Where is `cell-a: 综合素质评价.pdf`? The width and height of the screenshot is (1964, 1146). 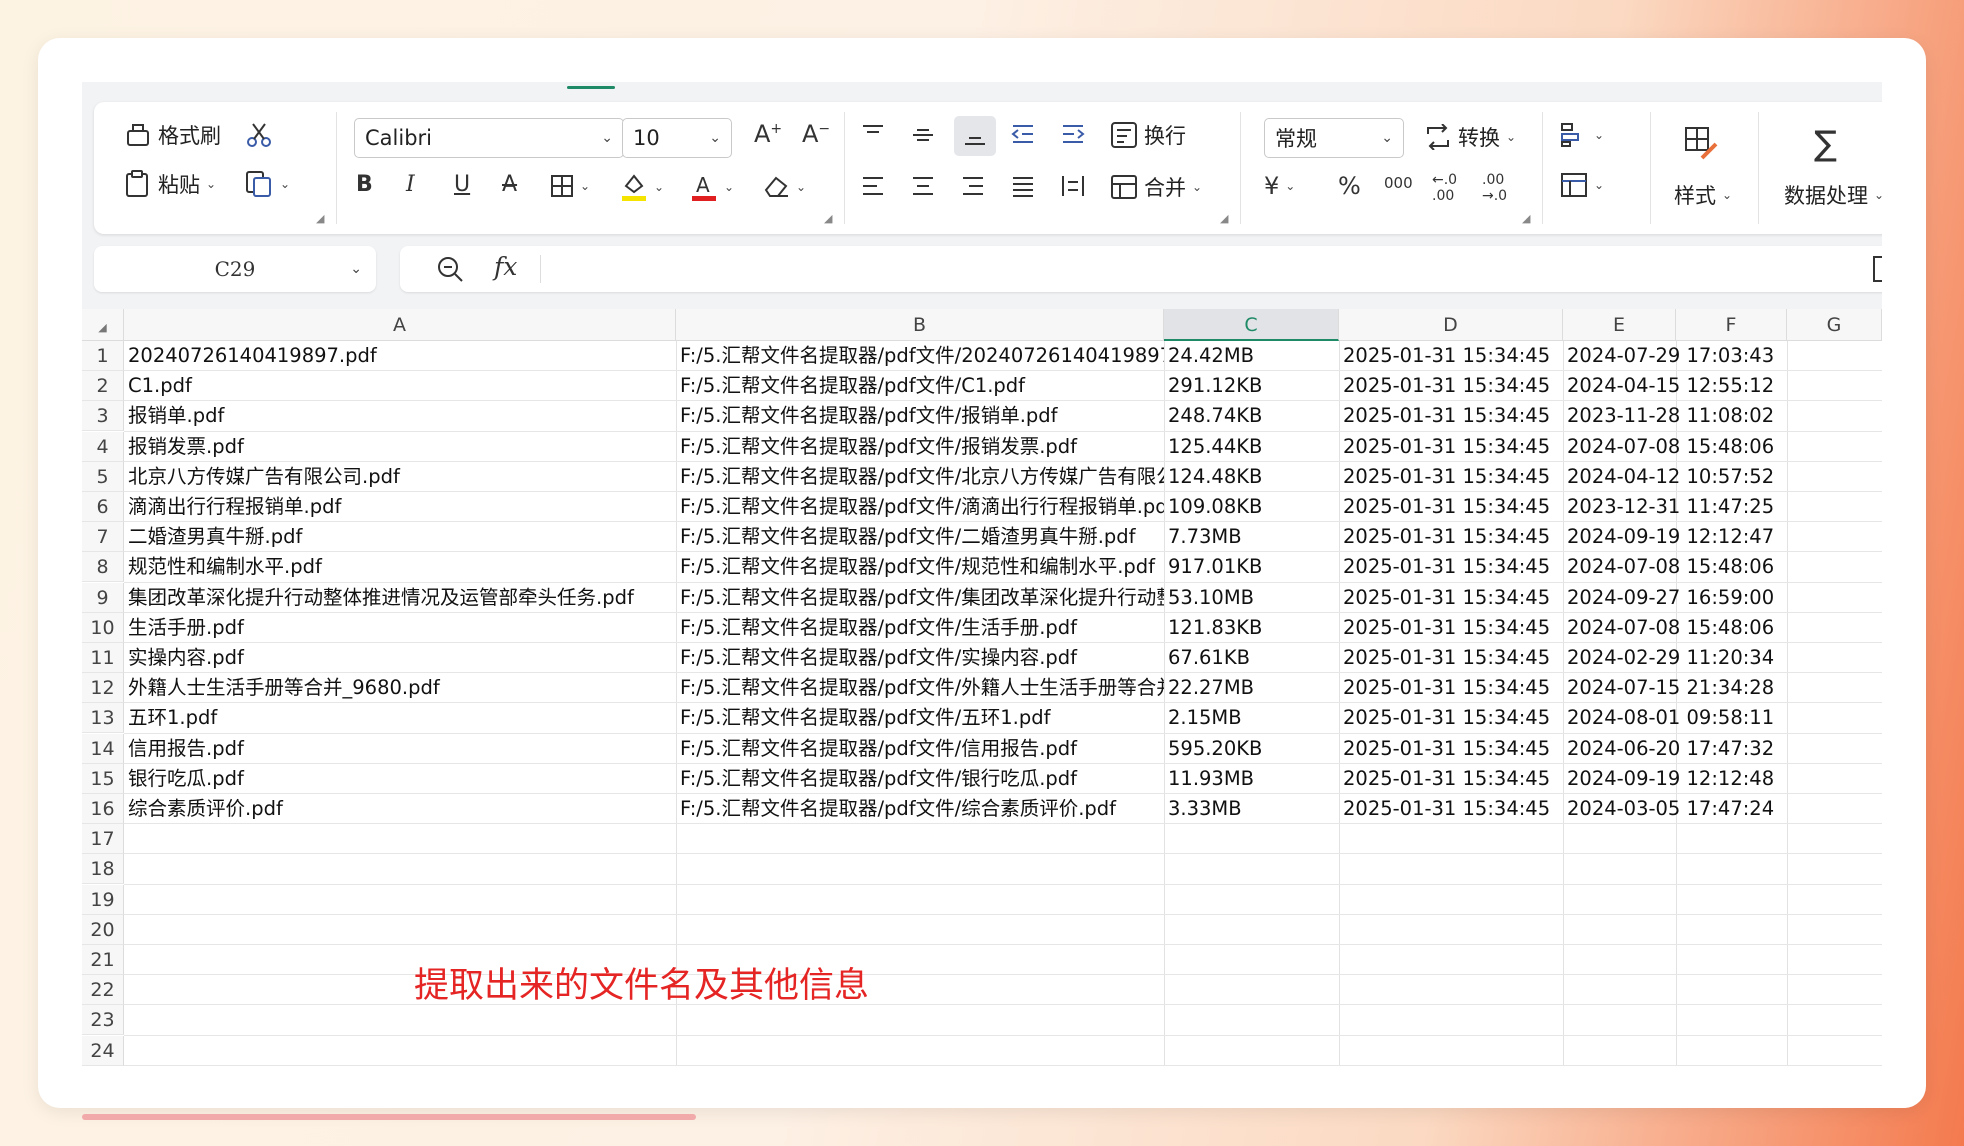 cell-a: 综合素质评价.pdf is located at coordinates (400, 809).